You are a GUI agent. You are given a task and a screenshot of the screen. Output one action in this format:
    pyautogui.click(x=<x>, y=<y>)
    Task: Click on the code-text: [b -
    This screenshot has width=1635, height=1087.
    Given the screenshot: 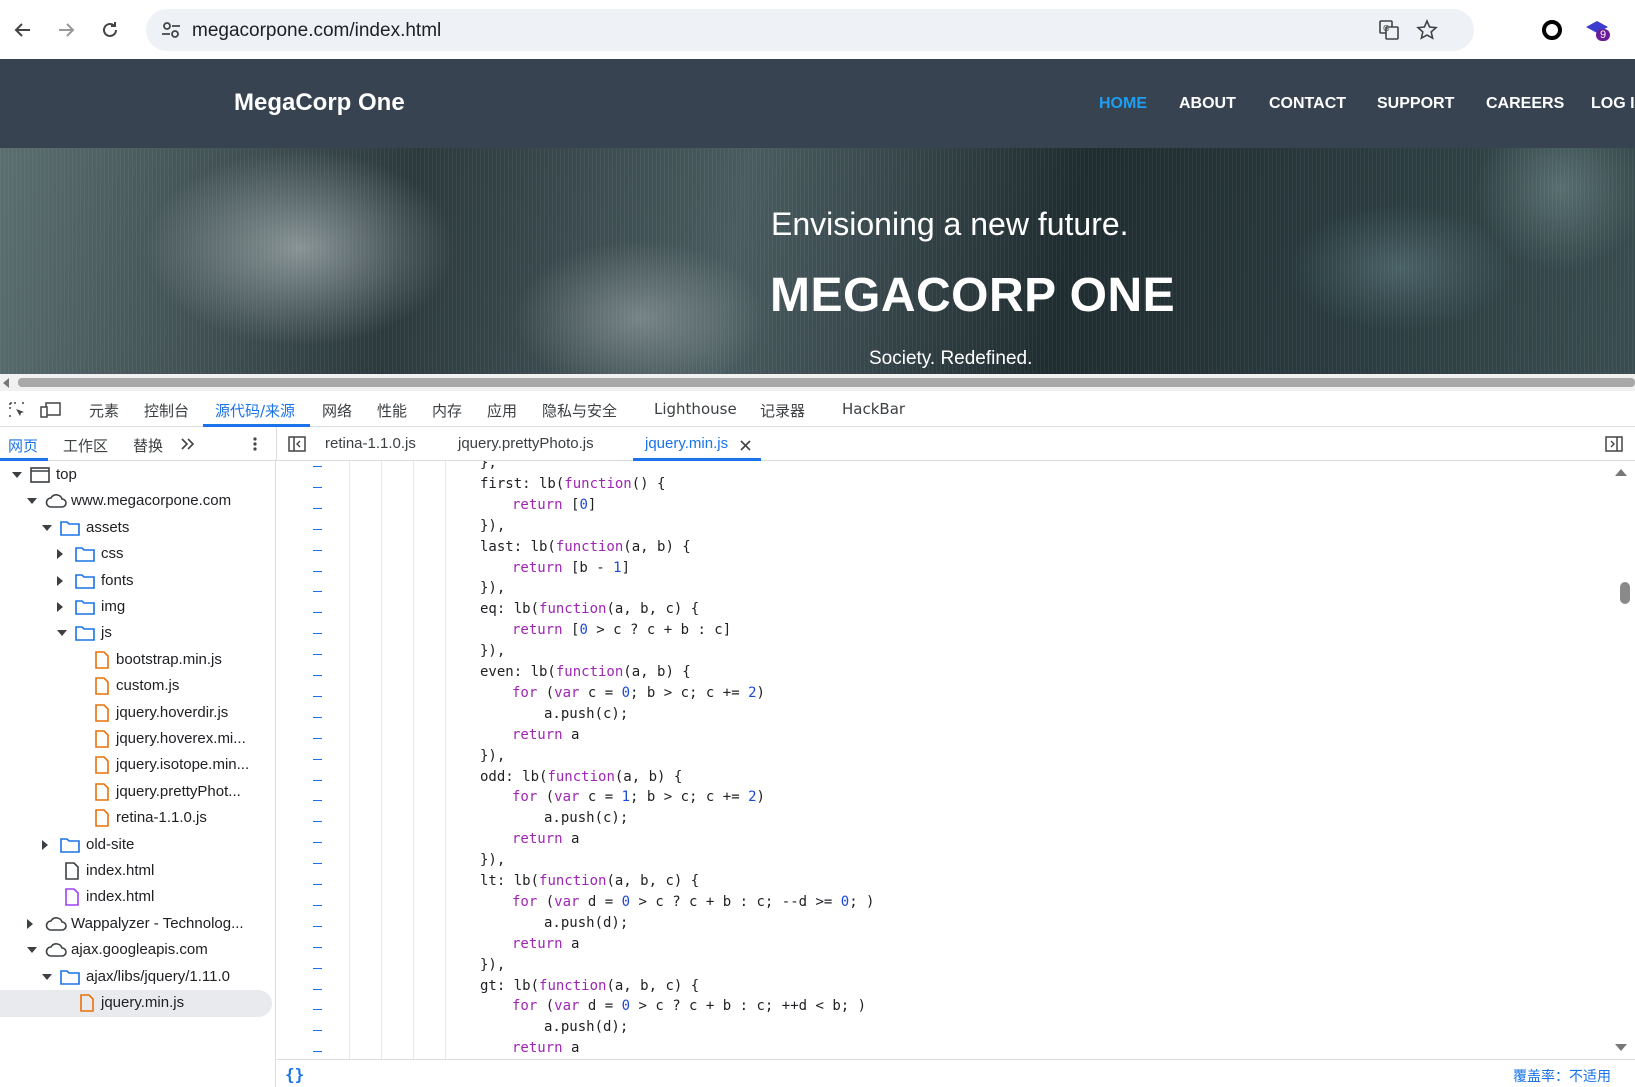 What is the action you would take?
    pyautogui.click(x=588, y=567)
    